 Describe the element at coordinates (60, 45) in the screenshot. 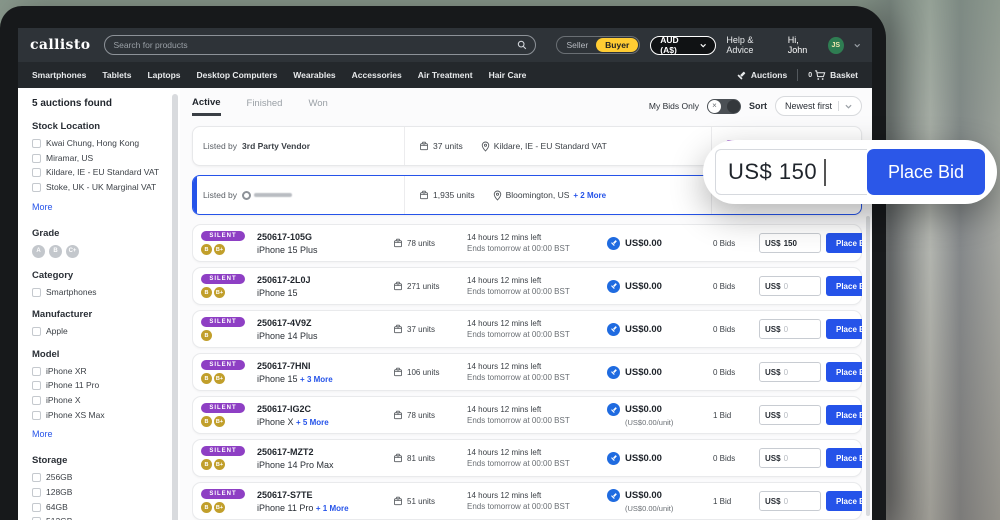

I see `brand-logo: callisto` at that location.